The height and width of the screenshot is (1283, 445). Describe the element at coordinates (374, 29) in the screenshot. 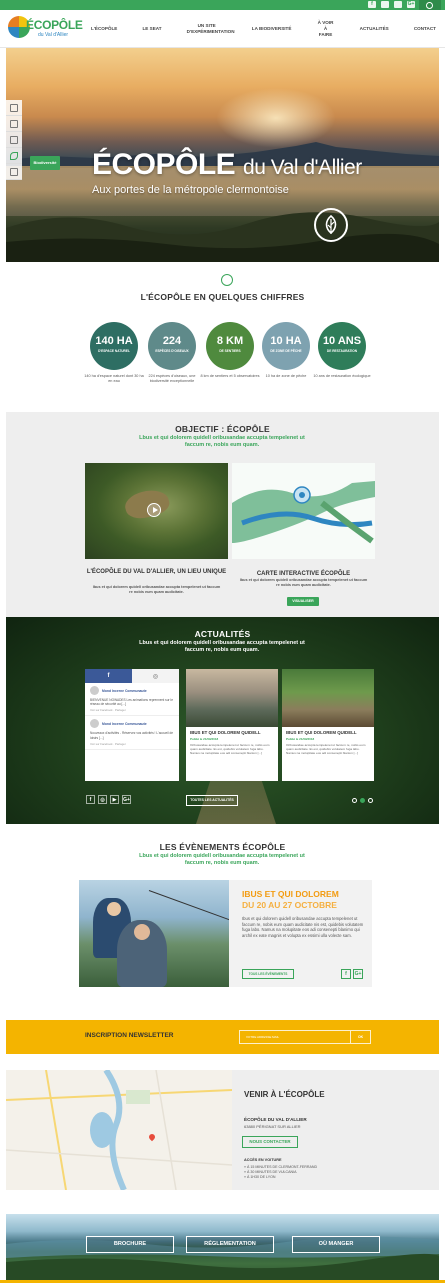

I see `nav-item-actualites: ACTUALITÉS` at that location.